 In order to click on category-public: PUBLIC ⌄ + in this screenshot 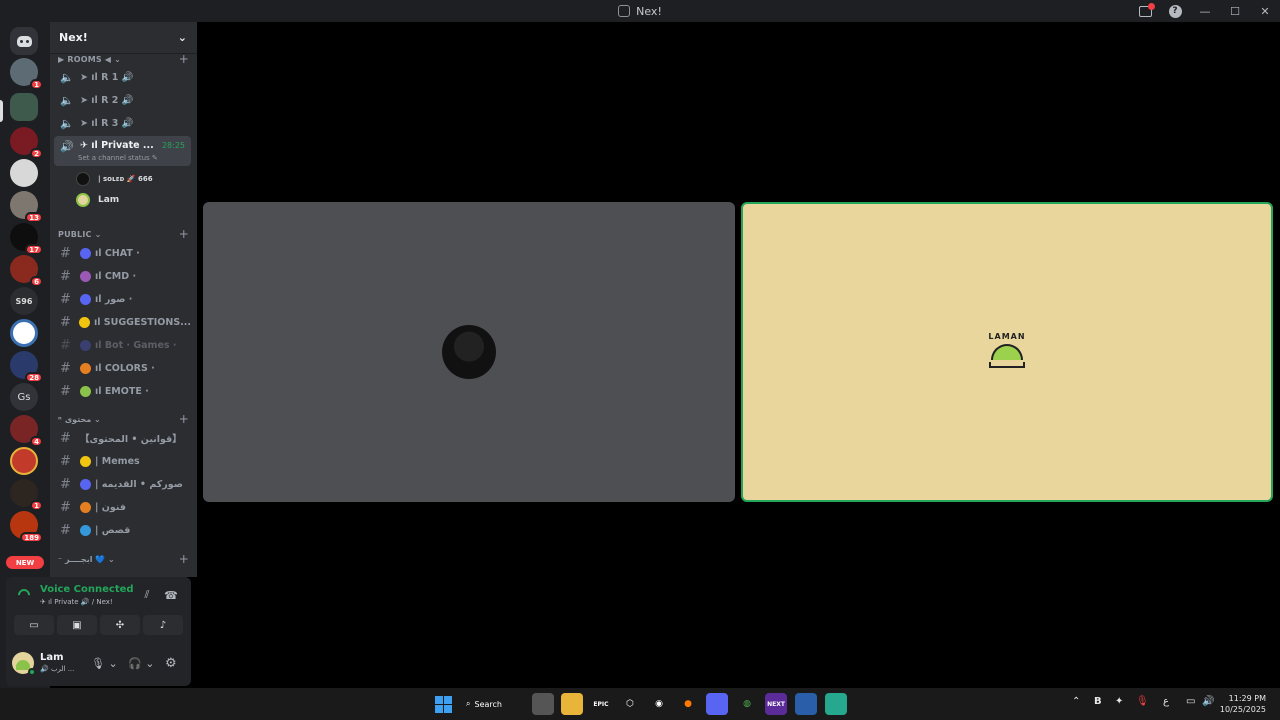, I will do `click(123, 234)`.